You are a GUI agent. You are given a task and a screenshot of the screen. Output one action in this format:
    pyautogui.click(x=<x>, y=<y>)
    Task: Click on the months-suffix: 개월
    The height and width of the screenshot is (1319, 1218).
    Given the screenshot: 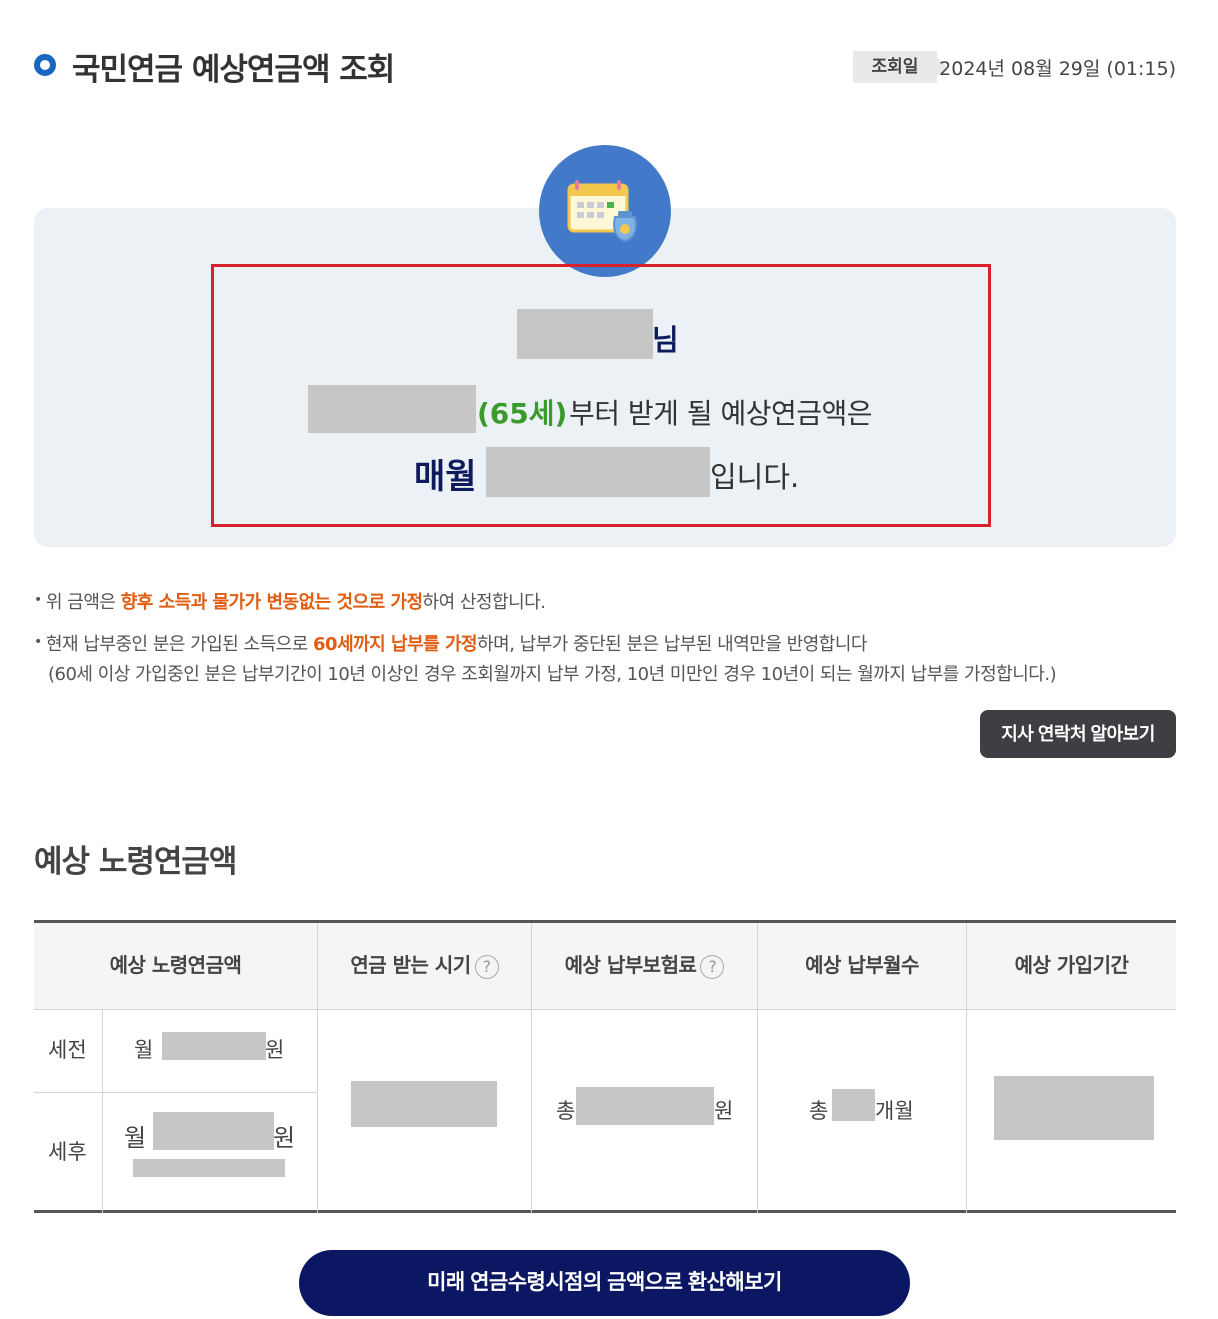 What is the action you would take?
    pyautogui.click(x=894, y=1111)
    